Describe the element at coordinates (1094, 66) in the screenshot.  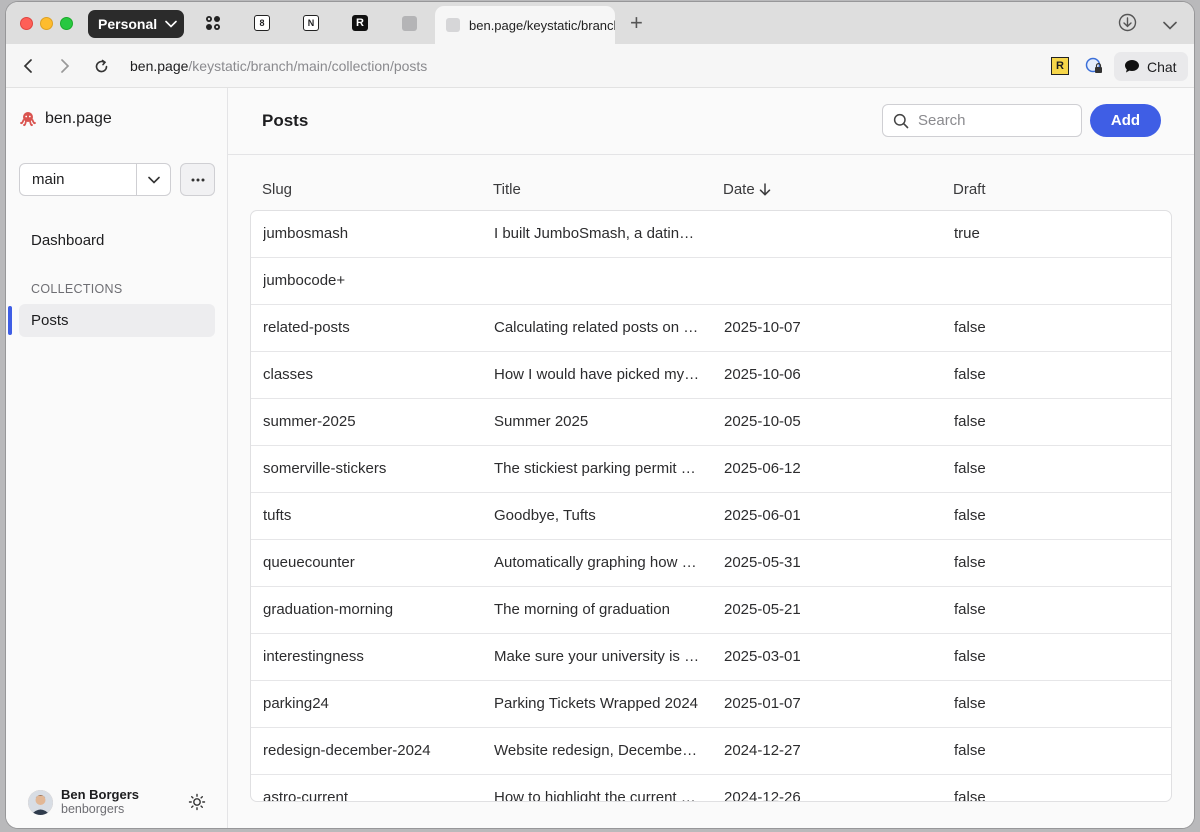
I see `password-extension-button` at that location.